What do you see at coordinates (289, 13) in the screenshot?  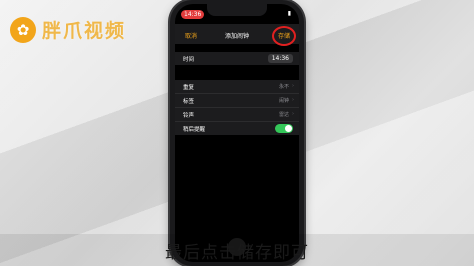 I see `battery-icon: ▮` at bounding box center [289, 13].